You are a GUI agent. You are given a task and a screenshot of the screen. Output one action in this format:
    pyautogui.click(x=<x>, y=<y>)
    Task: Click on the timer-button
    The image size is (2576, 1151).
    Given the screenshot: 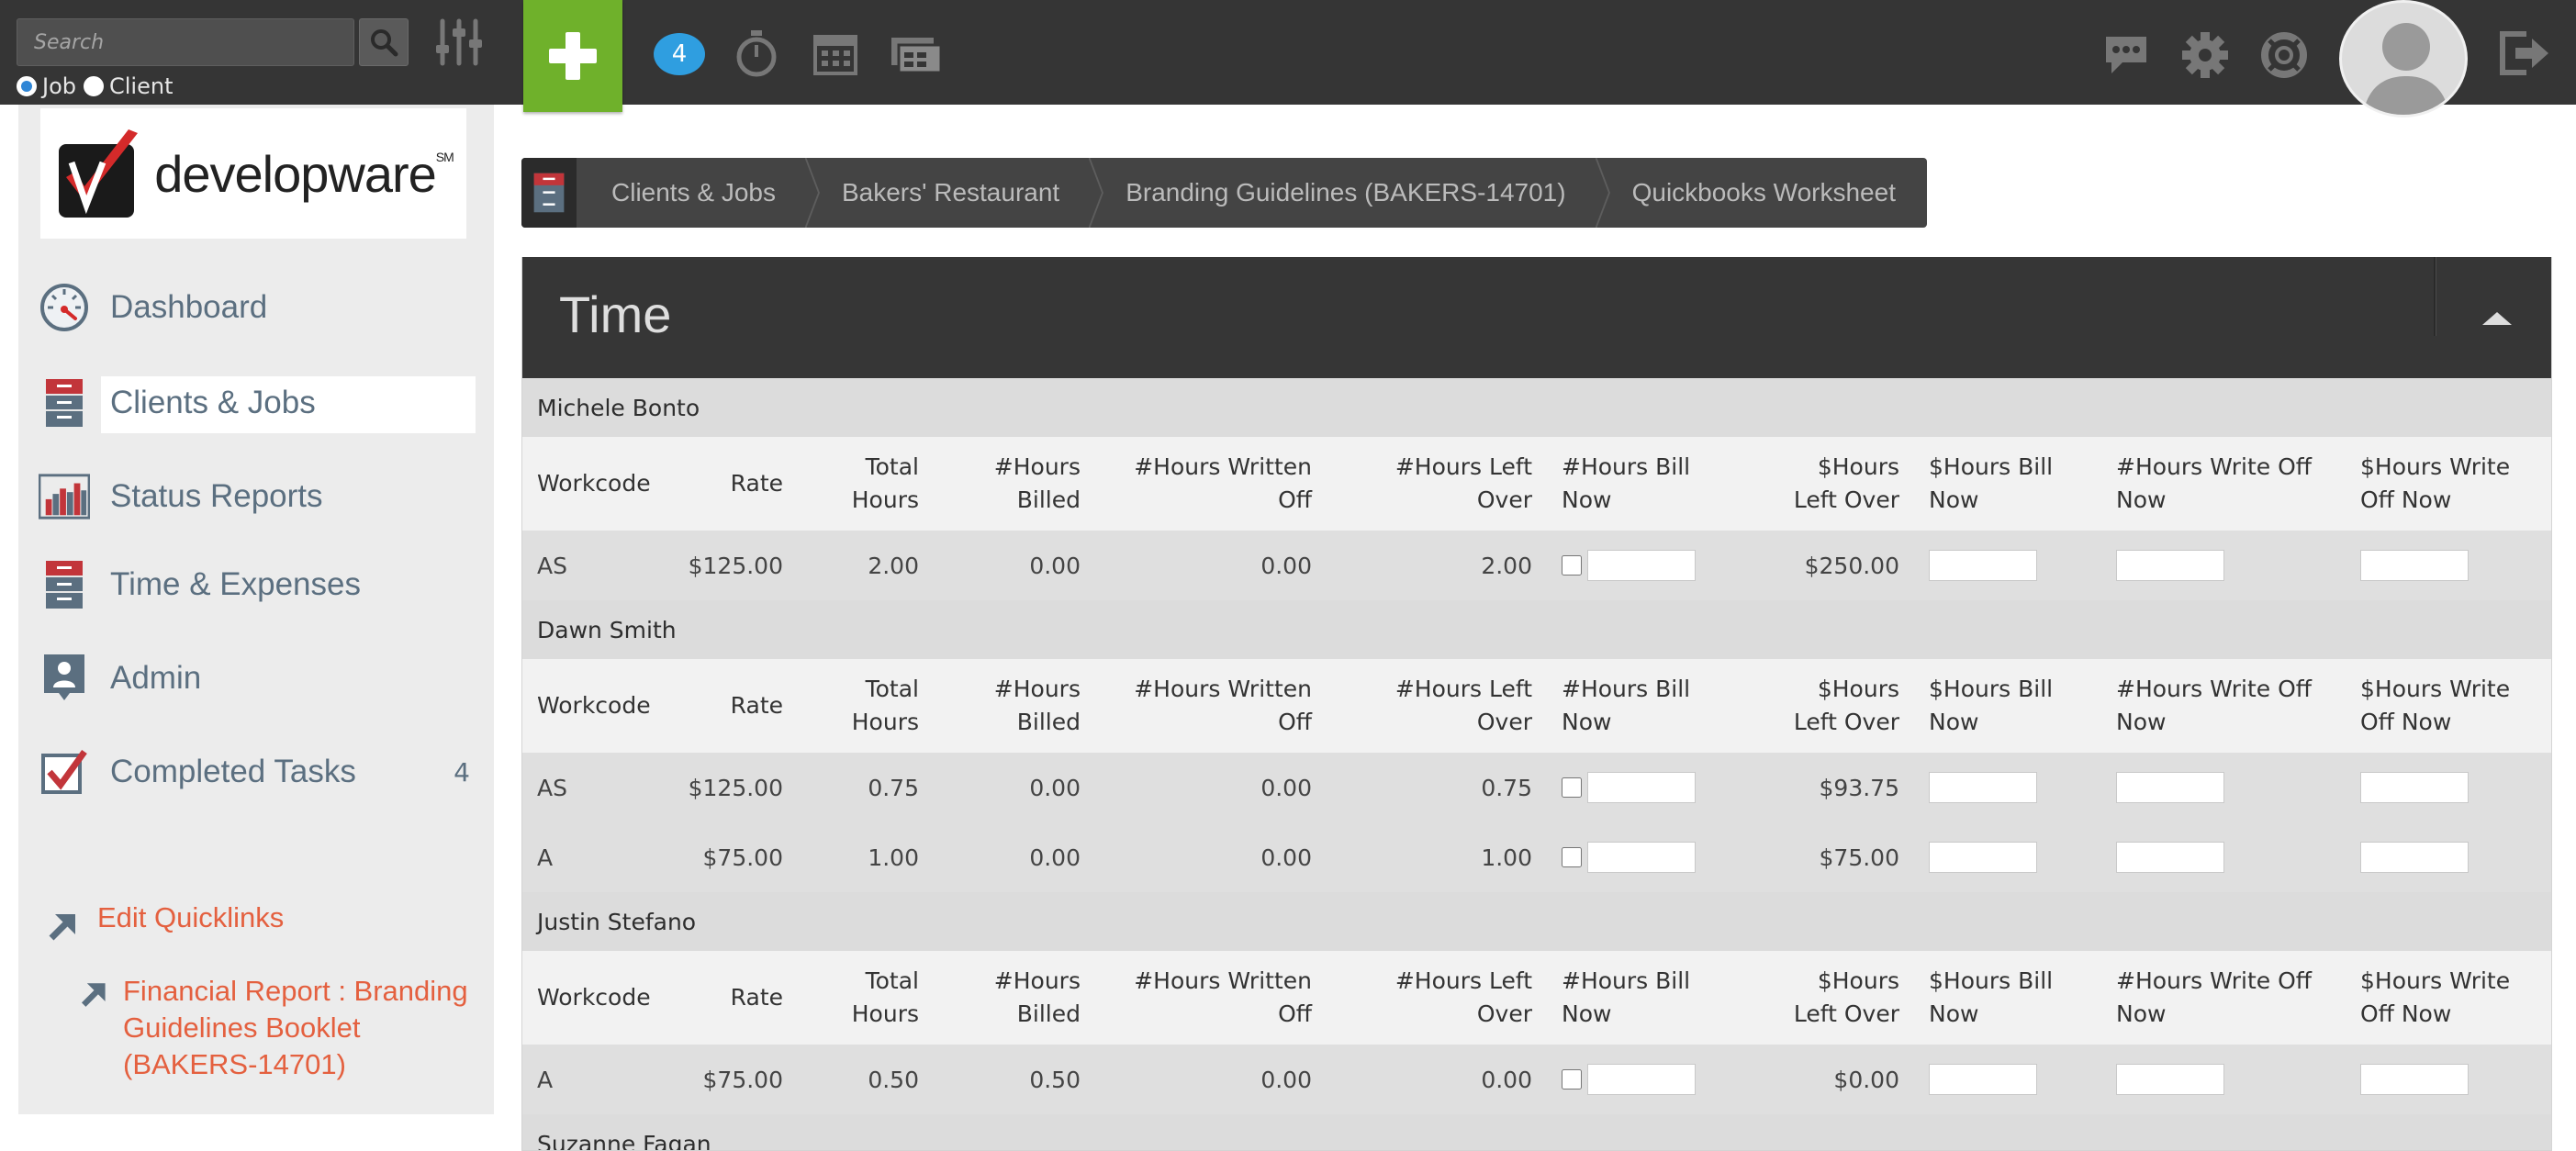 What is the action you would take?
    pyautogui.click(x=756, y=54)
    